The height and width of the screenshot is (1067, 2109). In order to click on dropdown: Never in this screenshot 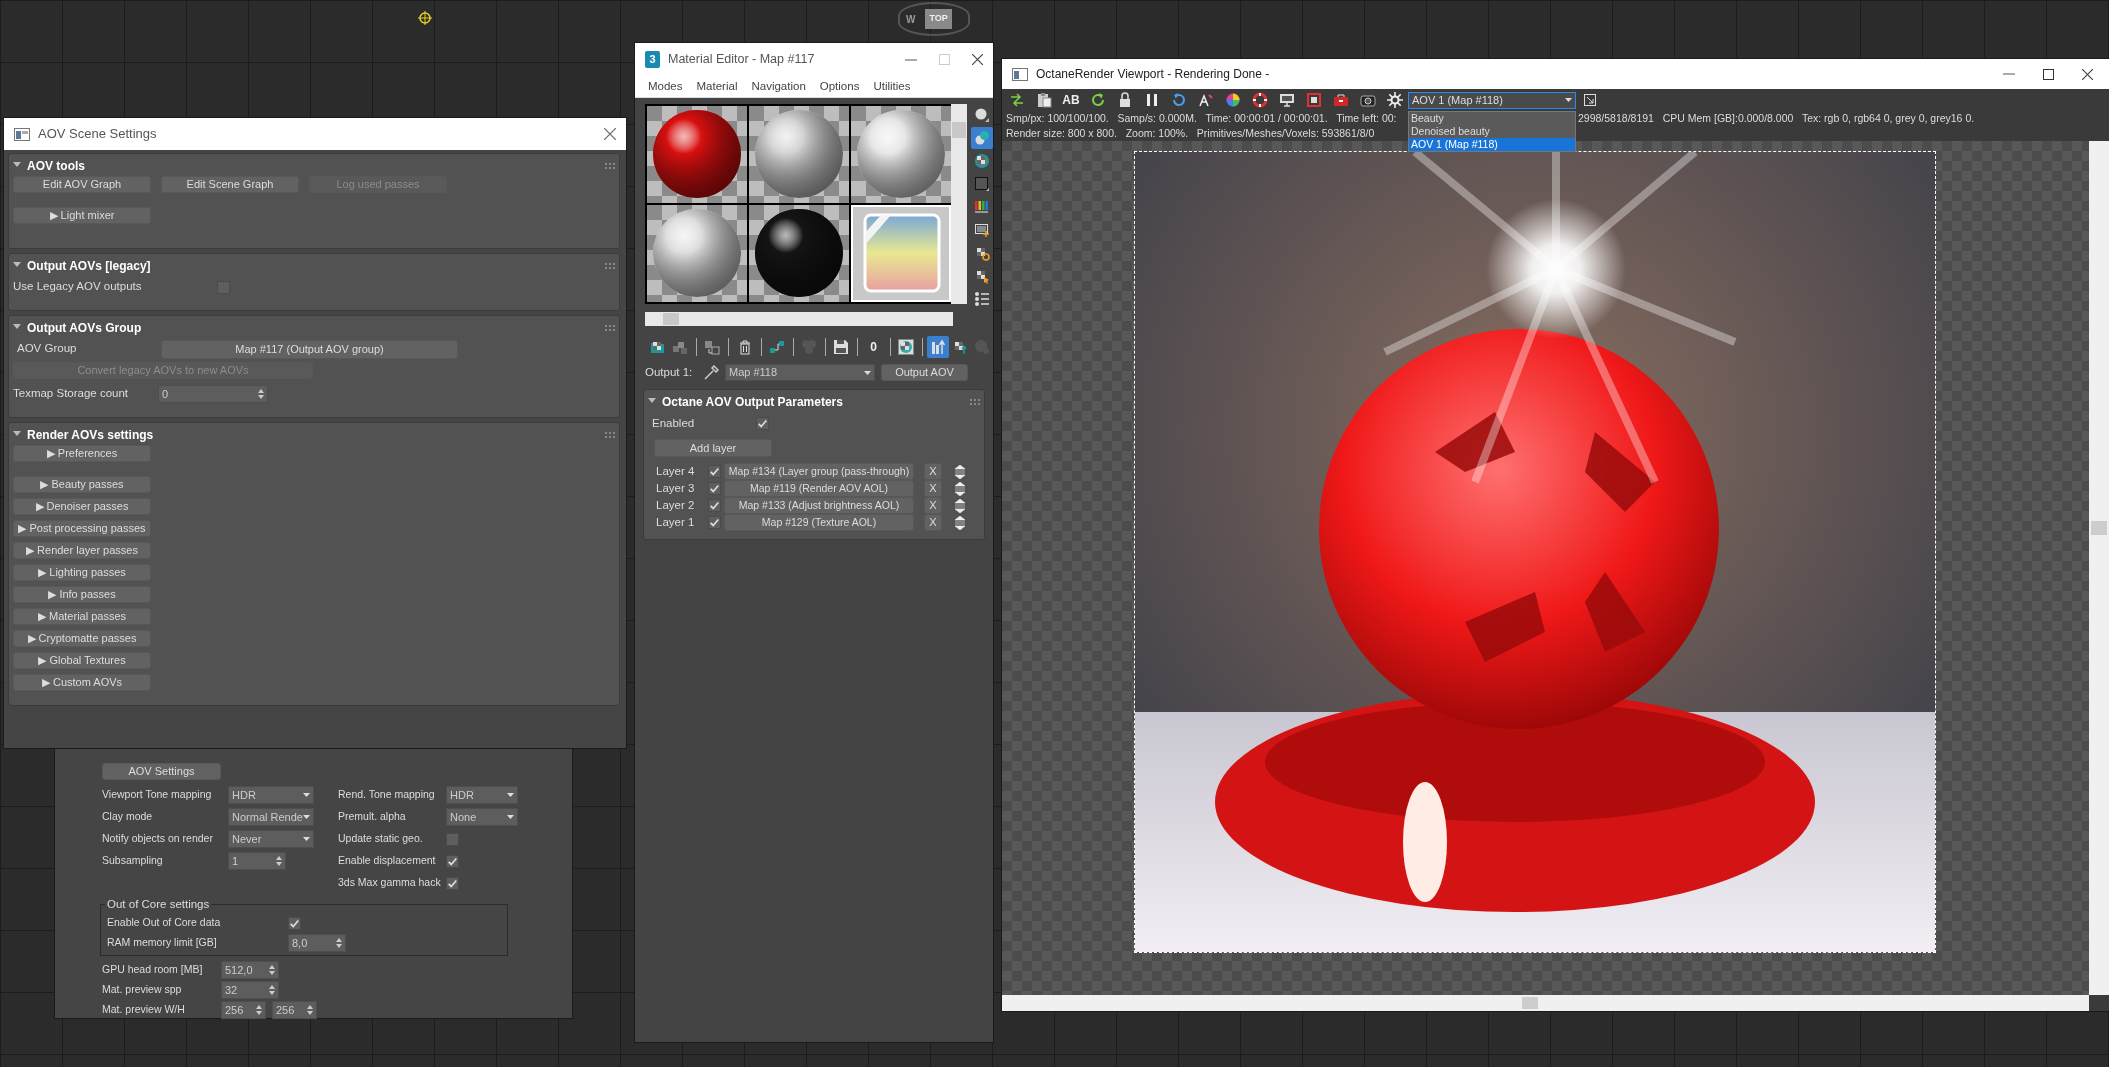, I will do `click(271, 839)`.